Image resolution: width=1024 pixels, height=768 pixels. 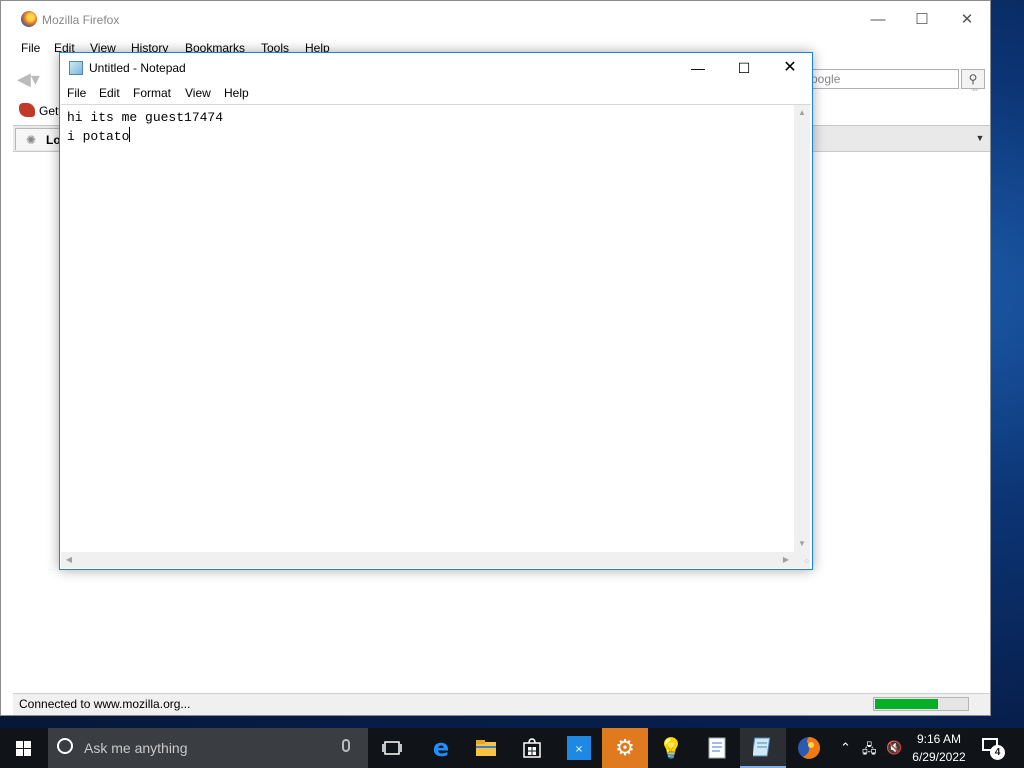 What do you see at coordinates (136, 748) in the screenshot?
I see `cortana-search-placeholder: Ask me anything` at bounding box center [136, 748].